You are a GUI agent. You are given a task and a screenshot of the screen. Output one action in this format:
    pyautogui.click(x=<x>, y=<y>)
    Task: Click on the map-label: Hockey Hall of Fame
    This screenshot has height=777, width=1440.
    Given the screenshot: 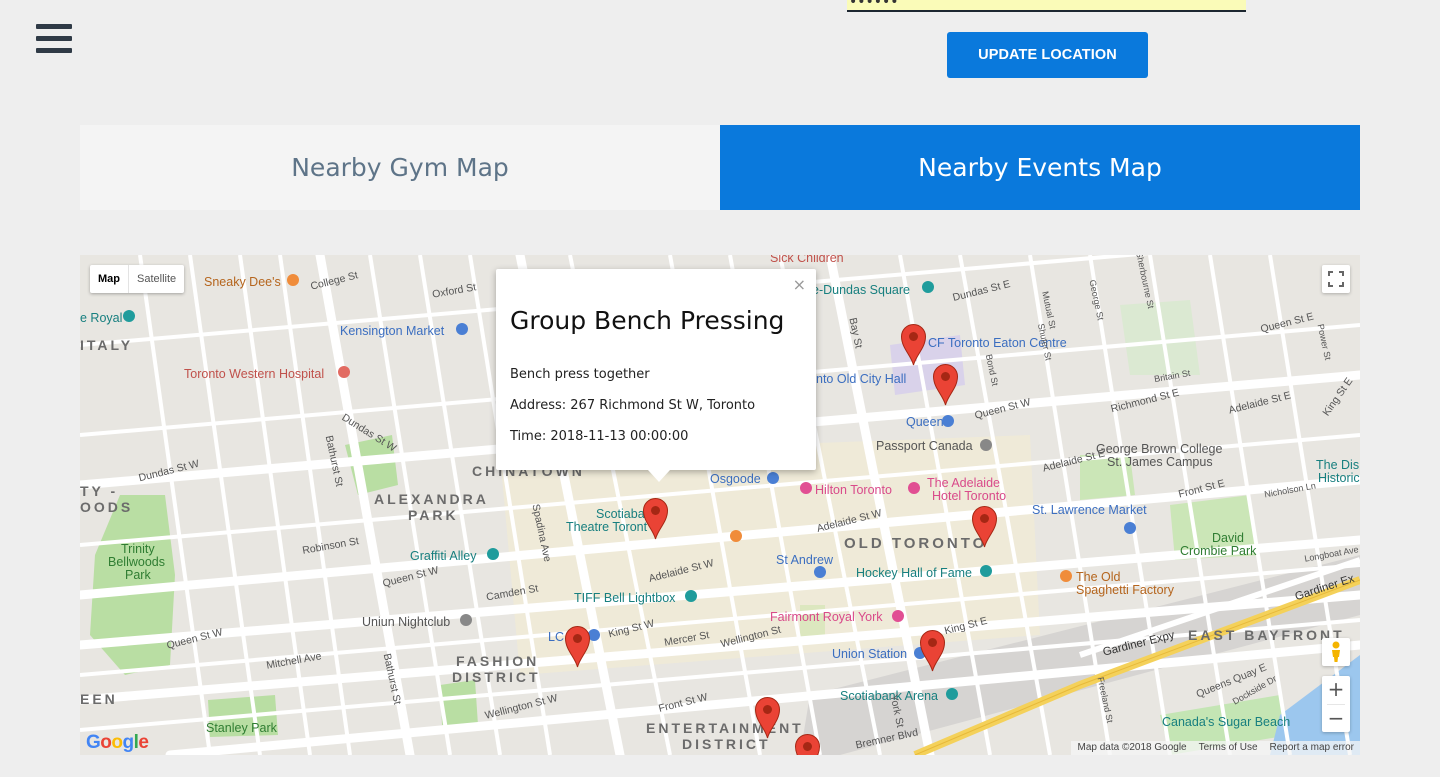 What is the action you would take?
    pyautogui.click(x=914, y=573)
    